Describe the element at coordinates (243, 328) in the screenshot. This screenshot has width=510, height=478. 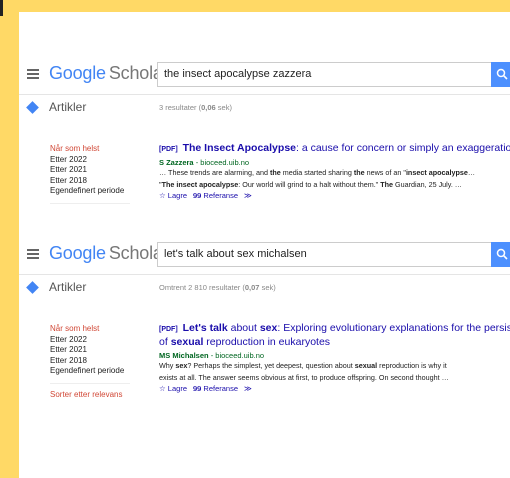
I see `title-part: about` at that location.